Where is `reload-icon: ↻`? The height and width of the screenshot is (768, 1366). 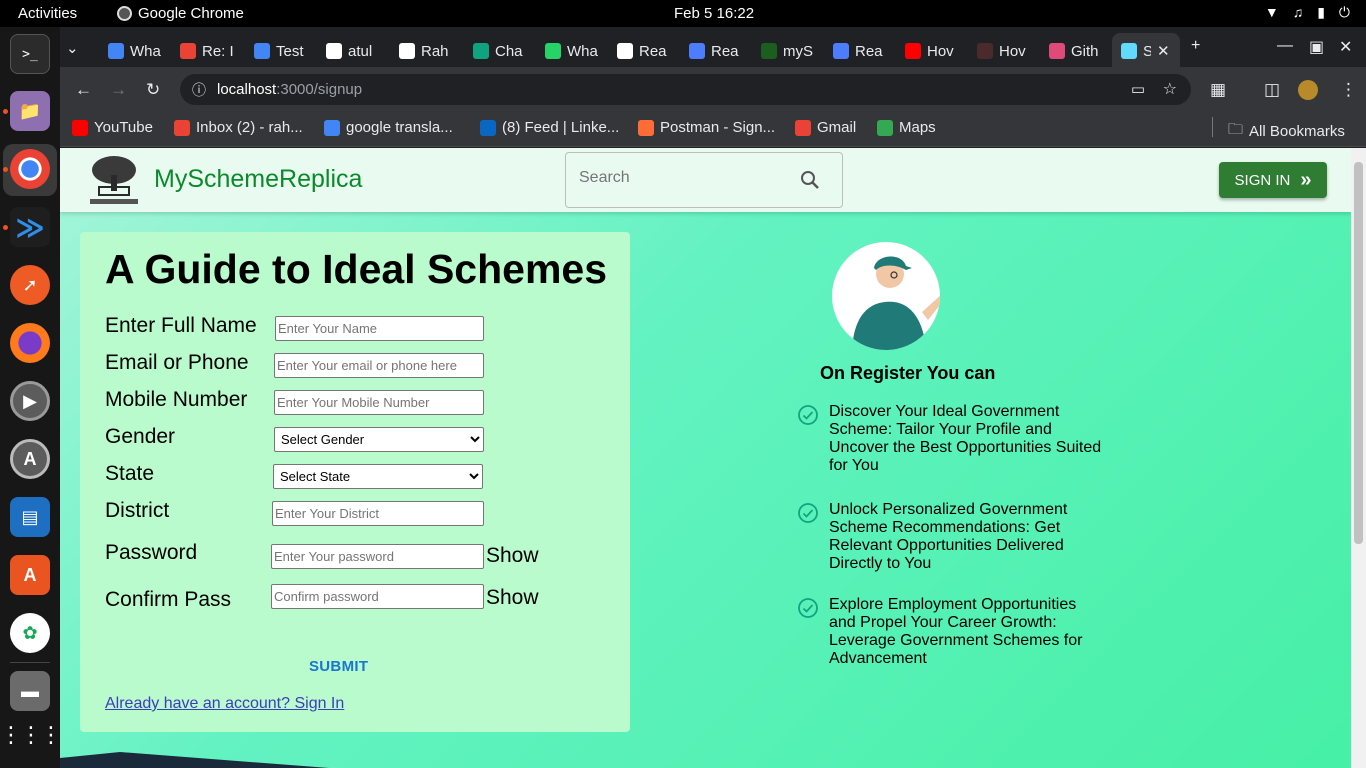 reload-icon: ↻ is located at coordinates (153, 90).